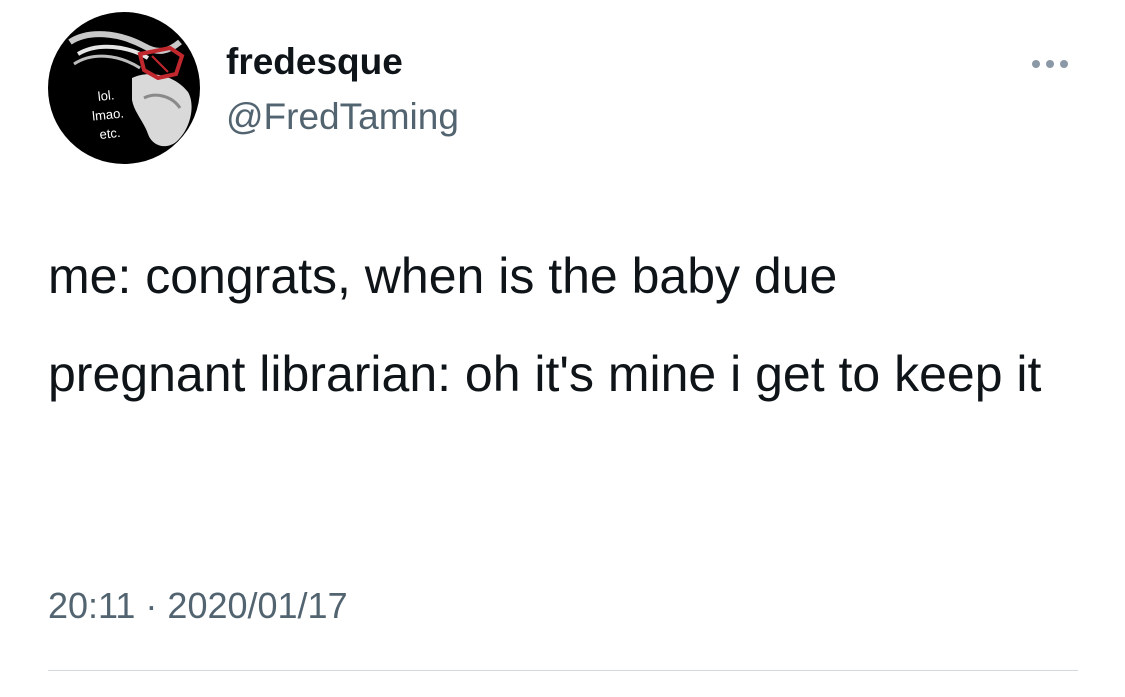  Describe the element at coordinates (443, 276) in the screenshot. I see `tweet-text-line: me: congrats, when is the baby due` at that location.